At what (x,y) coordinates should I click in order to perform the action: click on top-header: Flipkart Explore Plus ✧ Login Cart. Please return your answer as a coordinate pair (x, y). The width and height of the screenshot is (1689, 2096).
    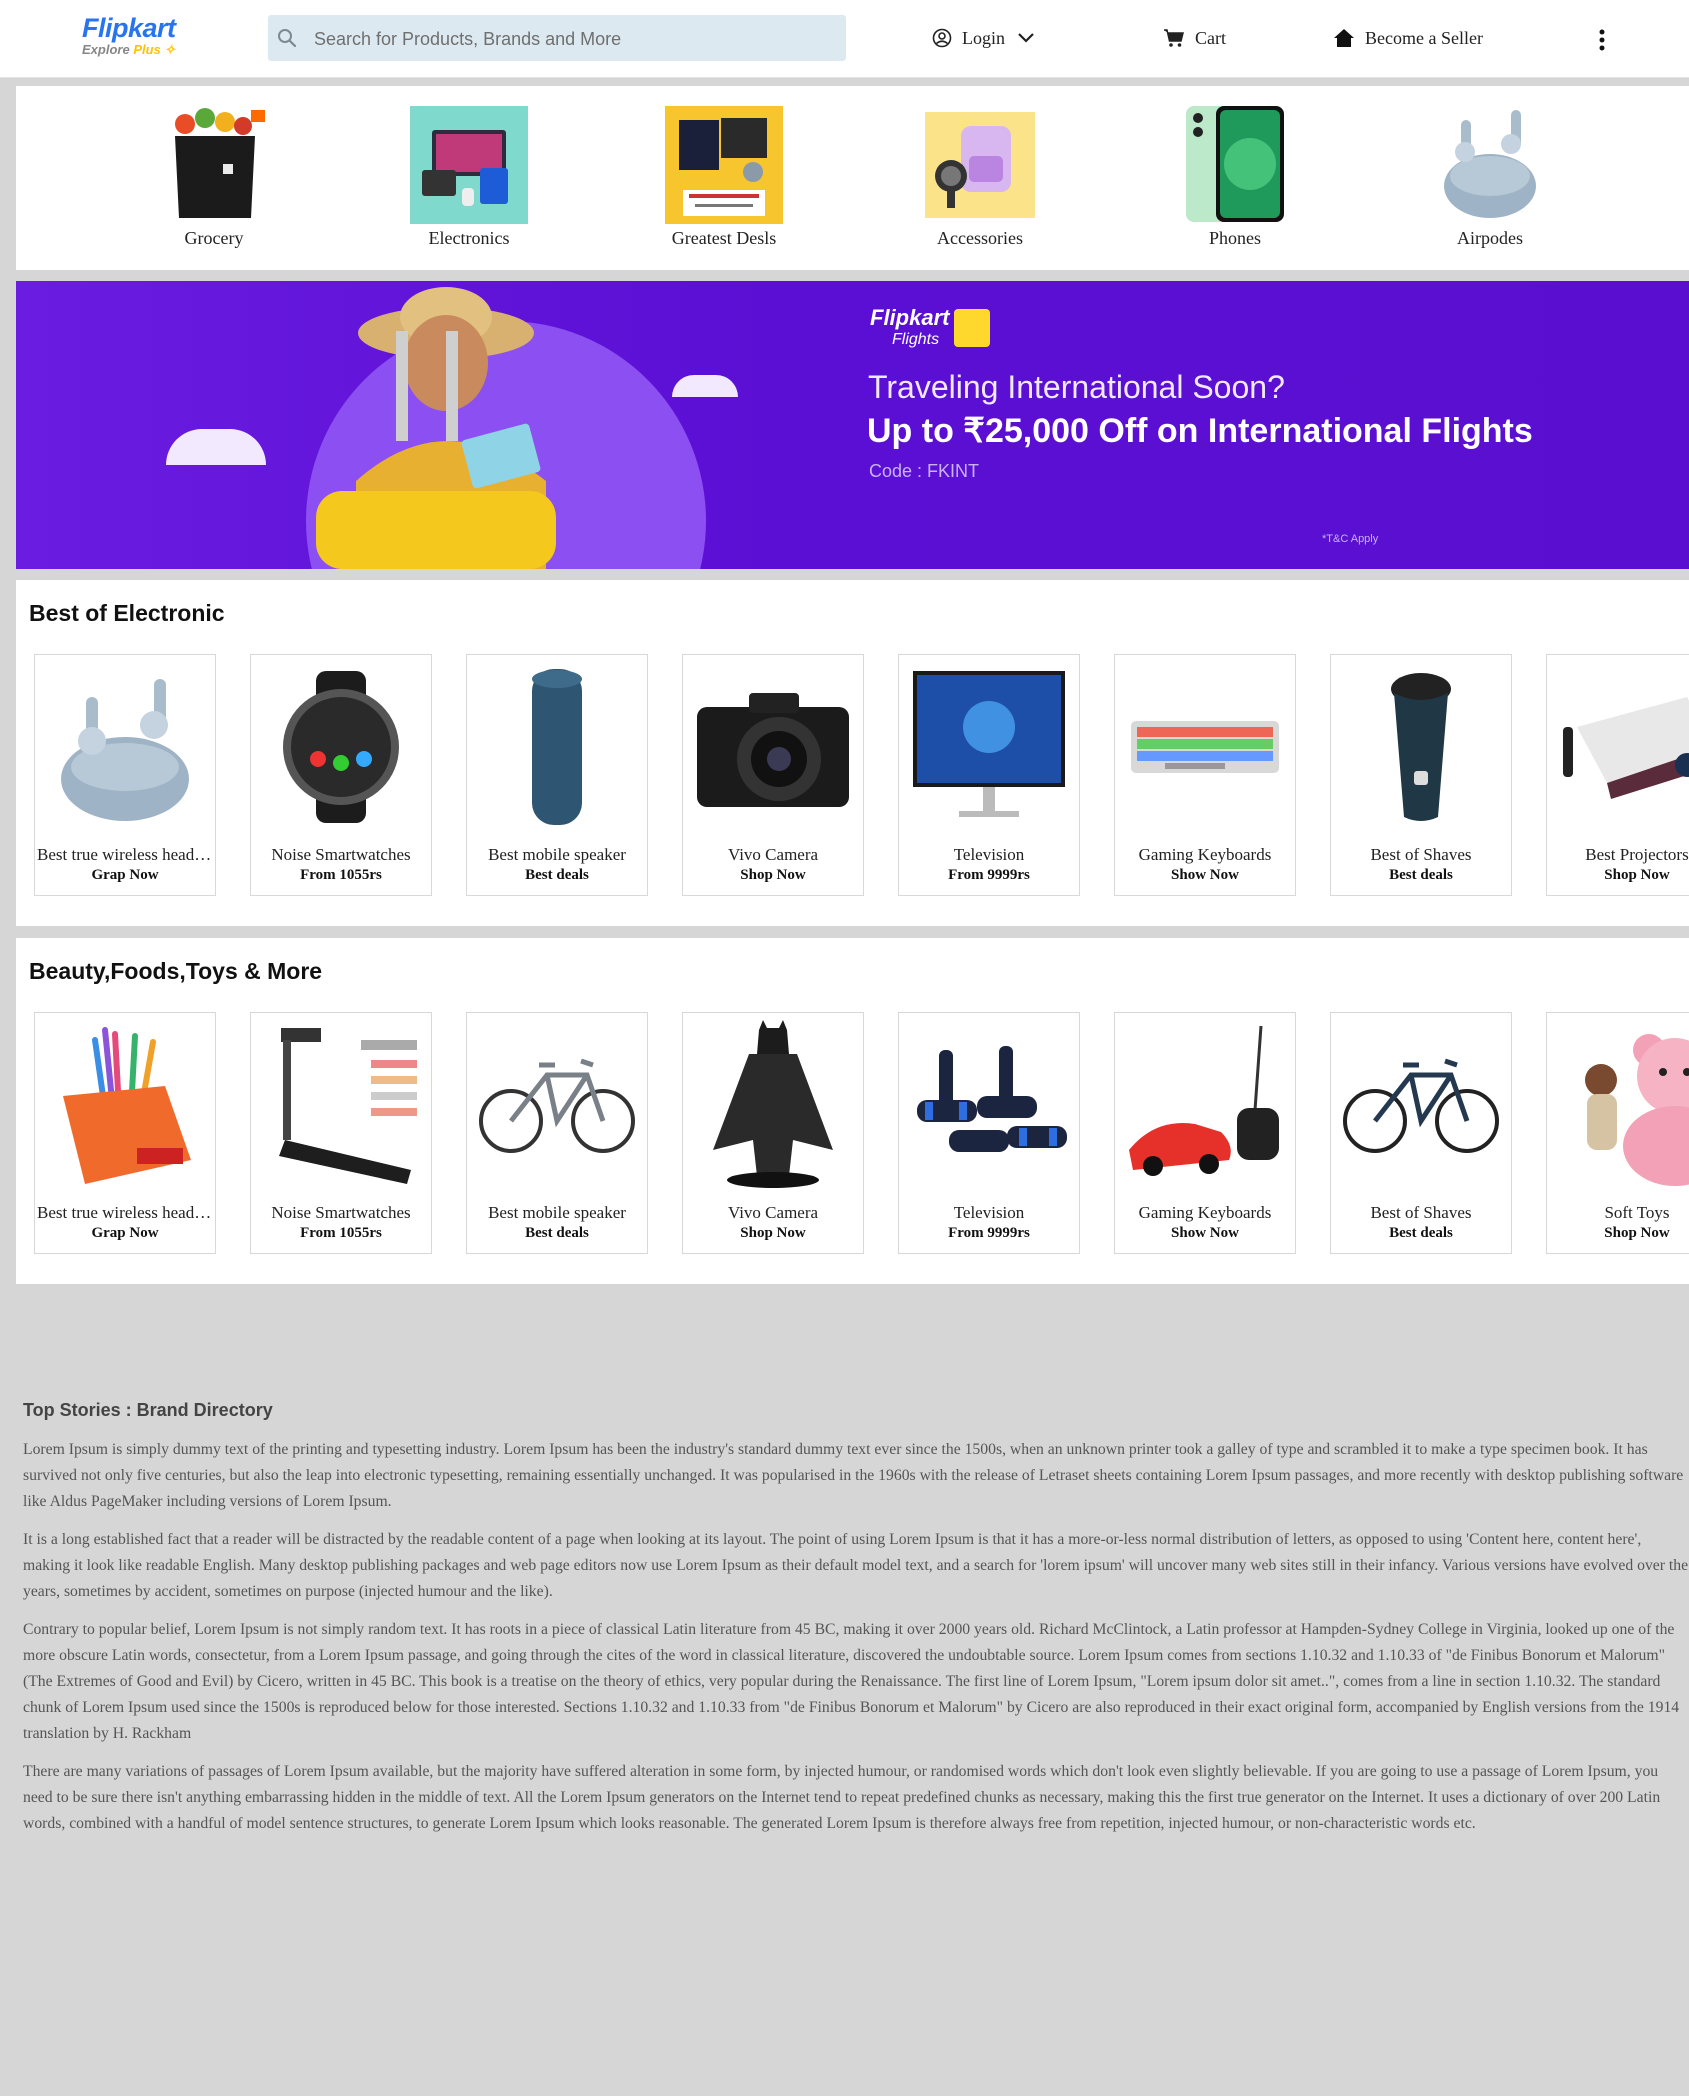
    Looking at the image, I should click on (844, 39).